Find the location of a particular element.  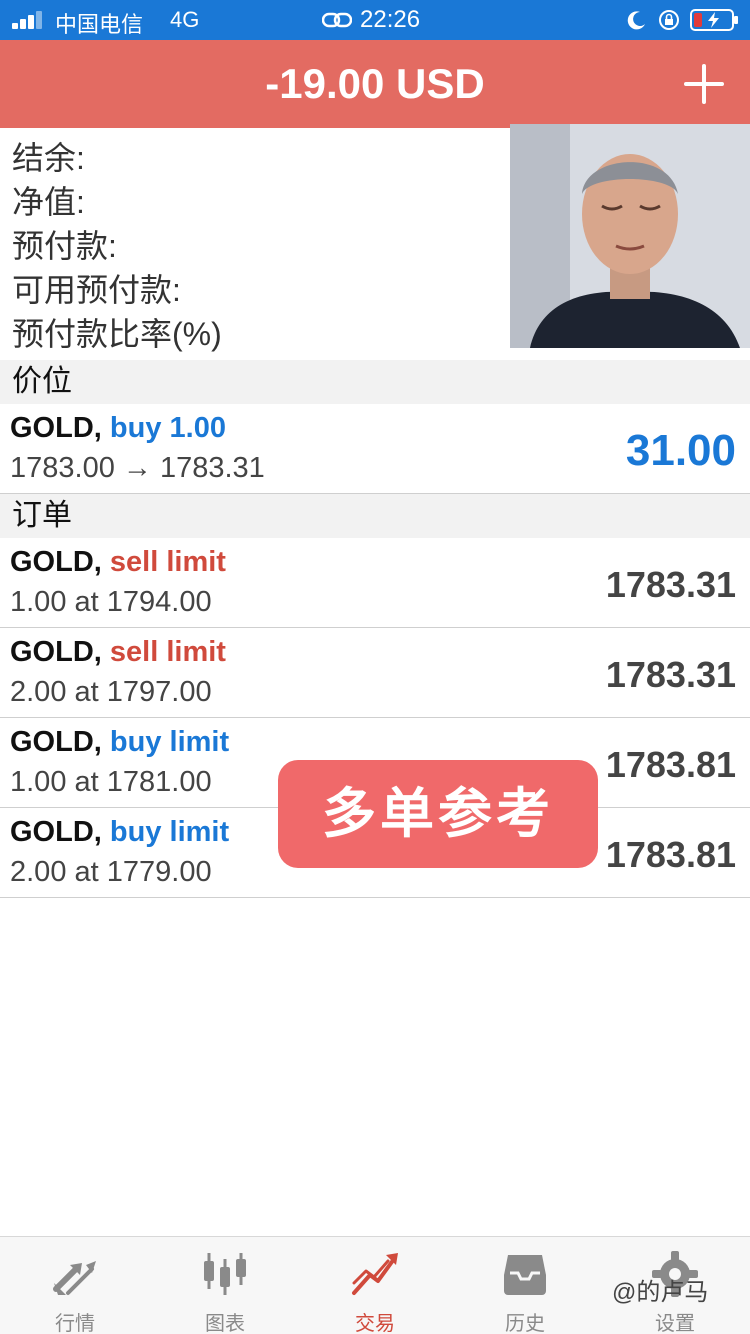

tab-quotes: 行情 is located at coordinates (75, 1285).